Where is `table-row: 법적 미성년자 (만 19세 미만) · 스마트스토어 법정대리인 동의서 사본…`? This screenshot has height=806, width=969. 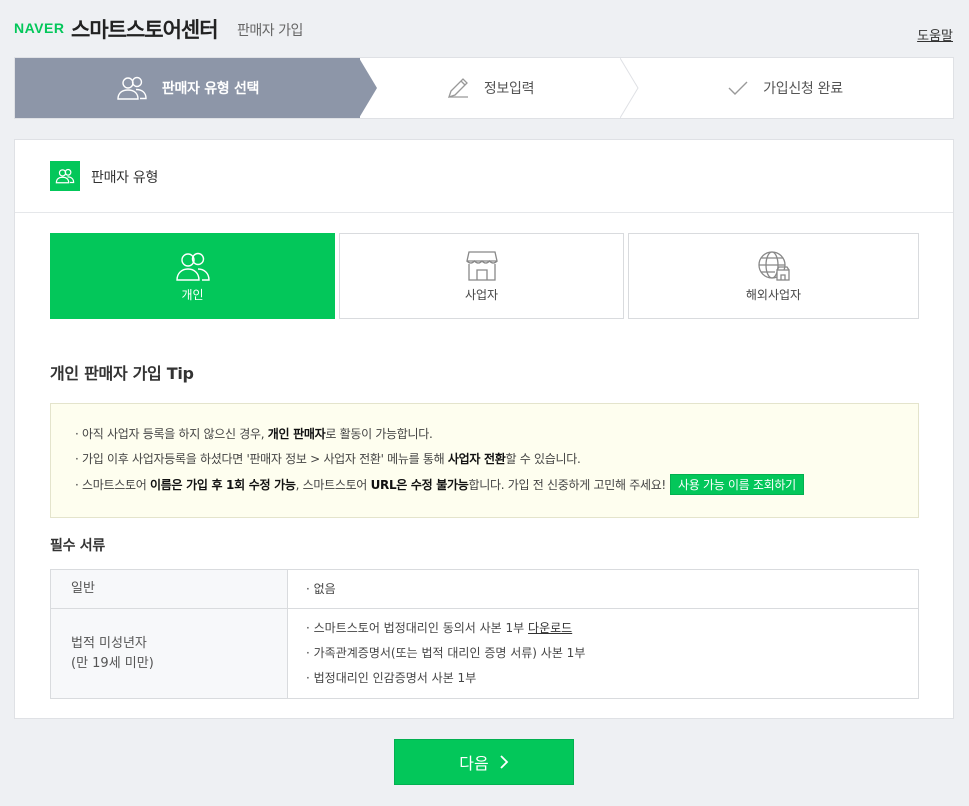
table-row: 법적 미성년자 (만 19세 미만) · 스마트스토어 법정대리인 동의서 사본… is located at coordinates (484, 653).